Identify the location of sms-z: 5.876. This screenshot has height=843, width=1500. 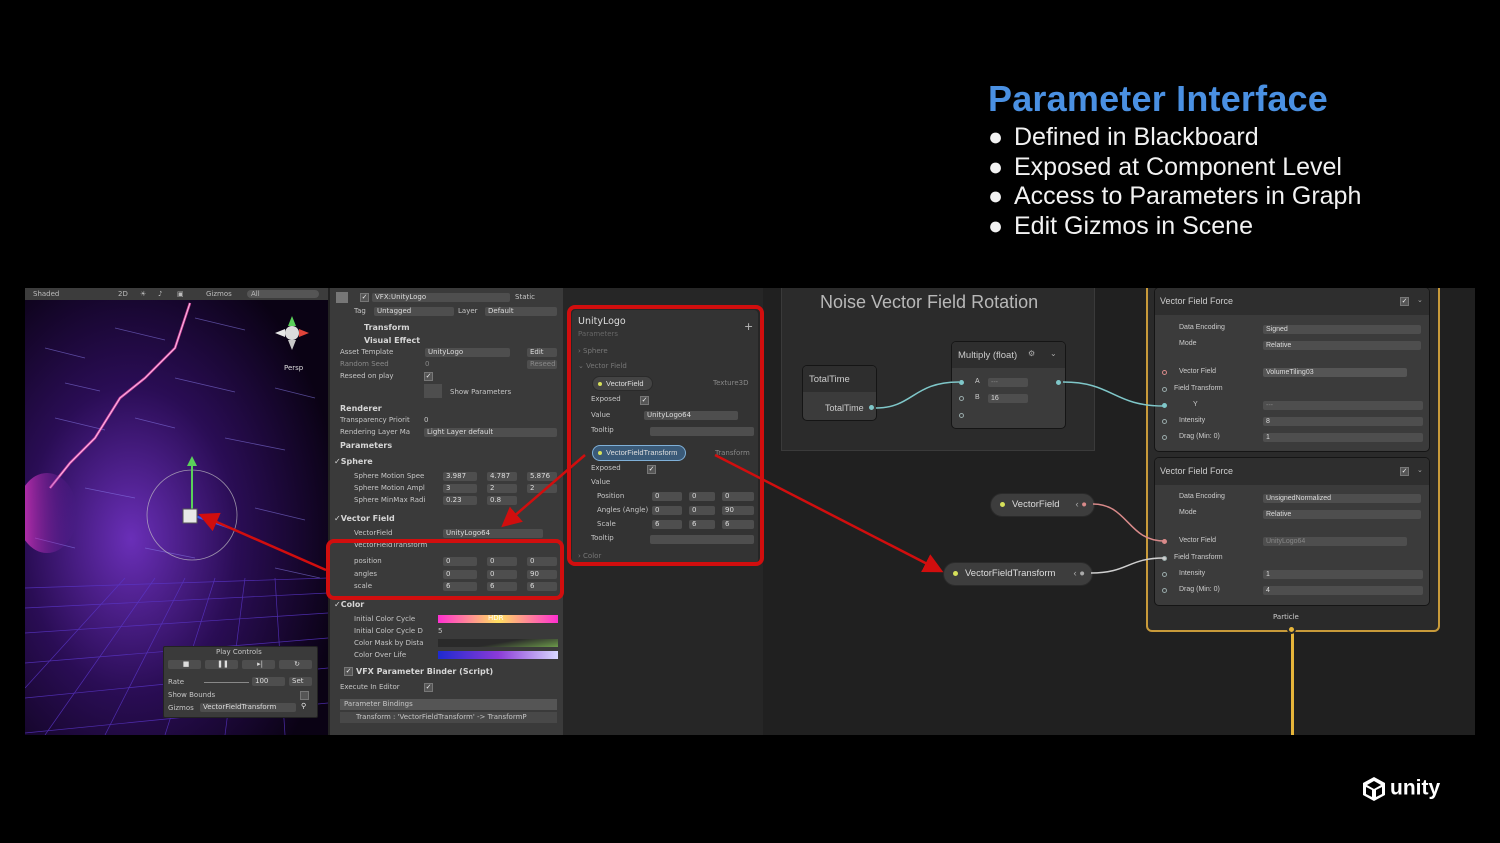
(542, 476).